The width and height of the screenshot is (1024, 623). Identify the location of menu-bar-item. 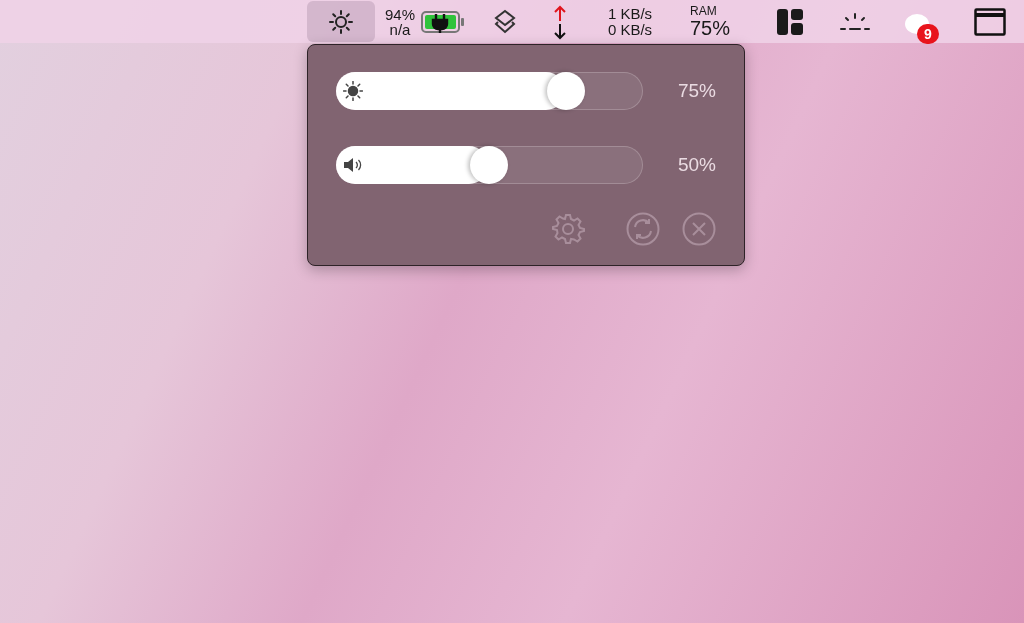
(341, 21).